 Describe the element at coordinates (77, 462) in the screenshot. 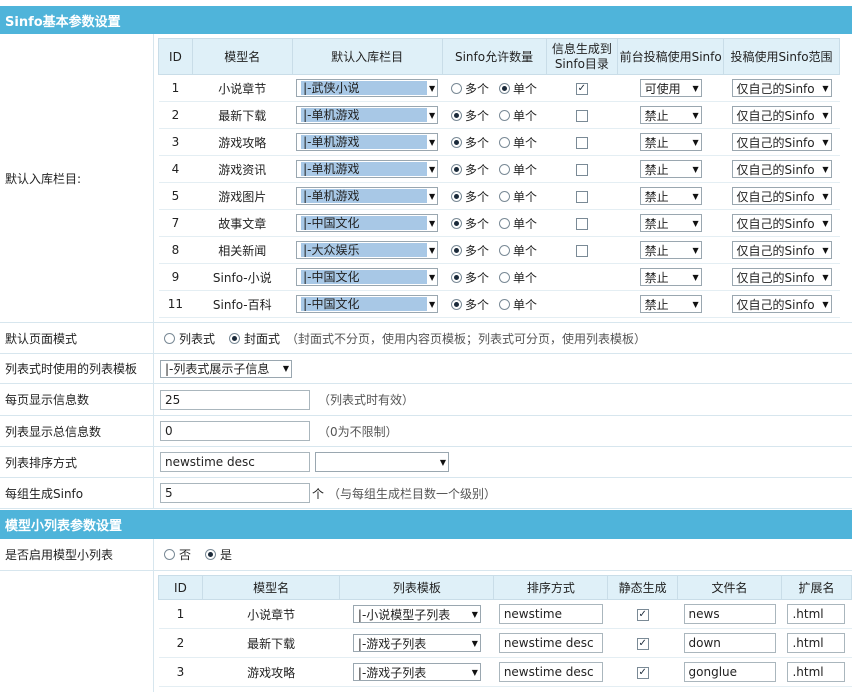

I see `sort-label: 列表排序方式` at that location.